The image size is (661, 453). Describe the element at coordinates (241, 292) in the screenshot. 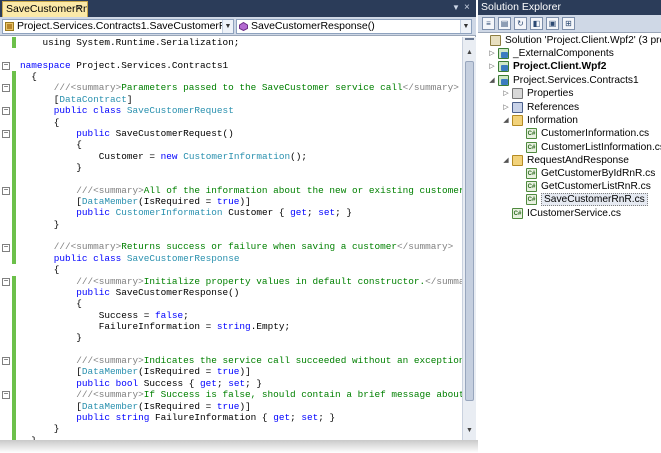

I see `code-line: public SaveCustomerResponse()` at that location.